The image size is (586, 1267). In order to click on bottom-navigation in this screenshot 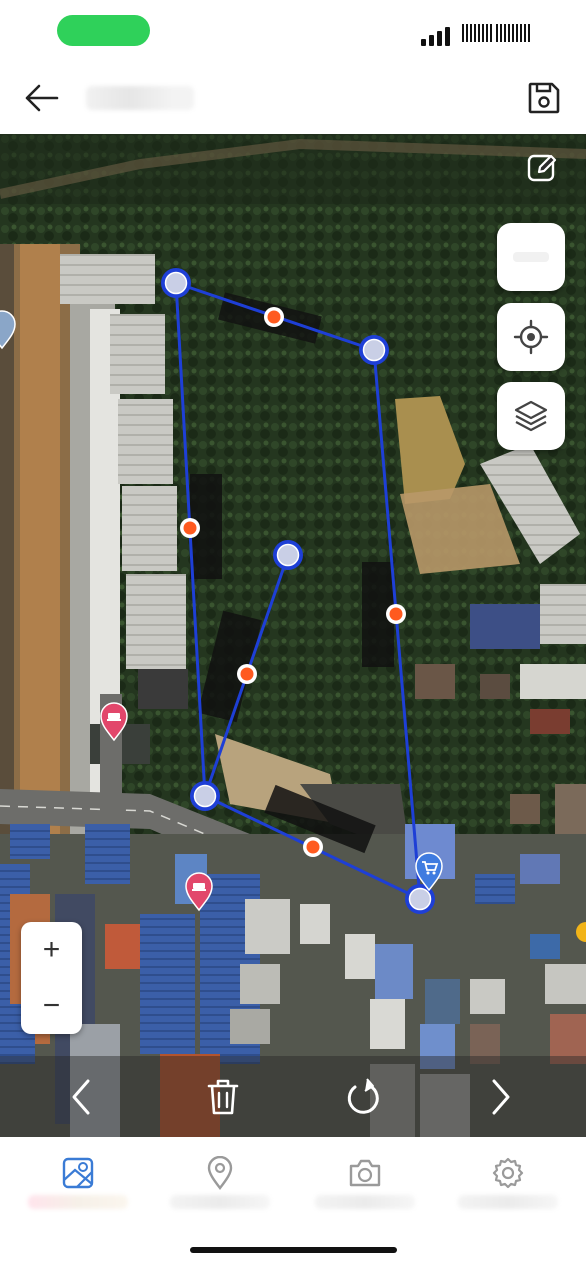, I will do `click(293, 1202)`.